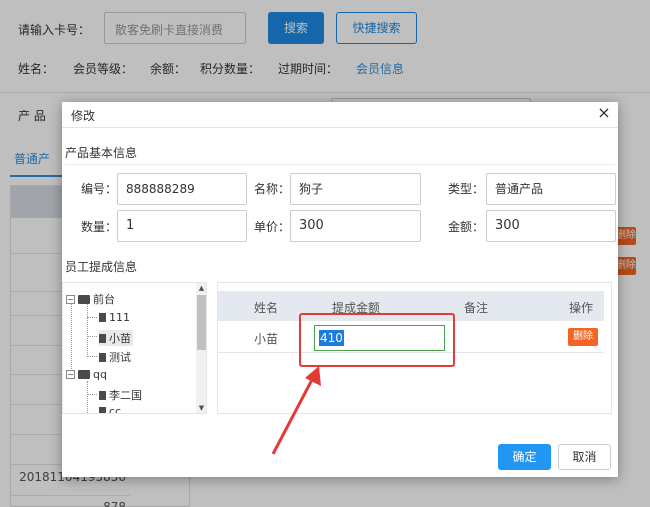 The width and height of the screenshot is (650, 507). What do you see at coordinates (581, 308) in the screenshot?
I see `column-header-action: 操作` at bounding box center [581, 308].